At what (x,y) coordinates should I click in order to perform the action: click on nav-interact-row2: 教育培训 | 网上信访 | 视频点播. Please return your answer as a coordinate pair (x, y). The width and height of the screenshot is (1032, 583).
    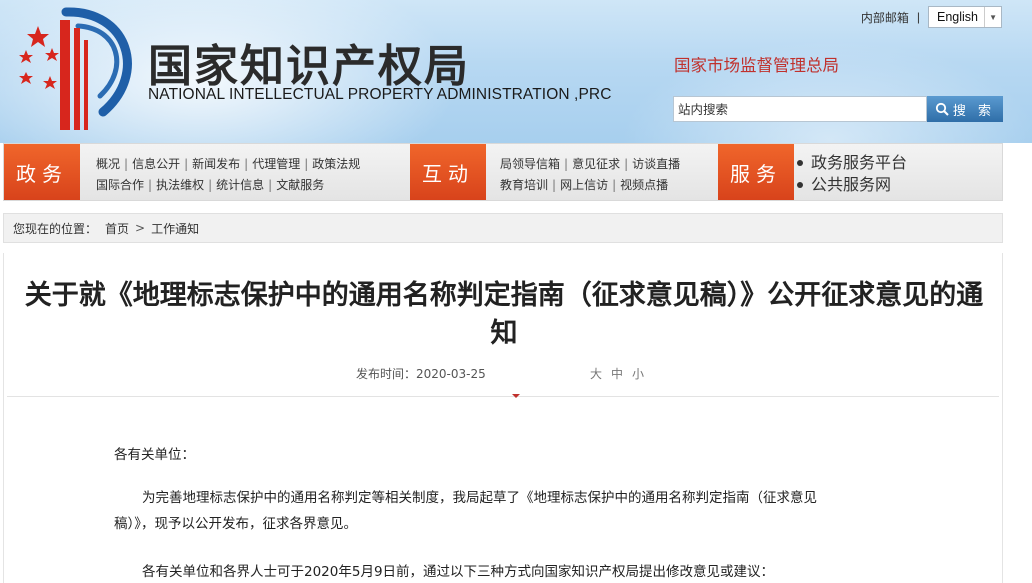
    Looking at the image, I should click on (584, 185).